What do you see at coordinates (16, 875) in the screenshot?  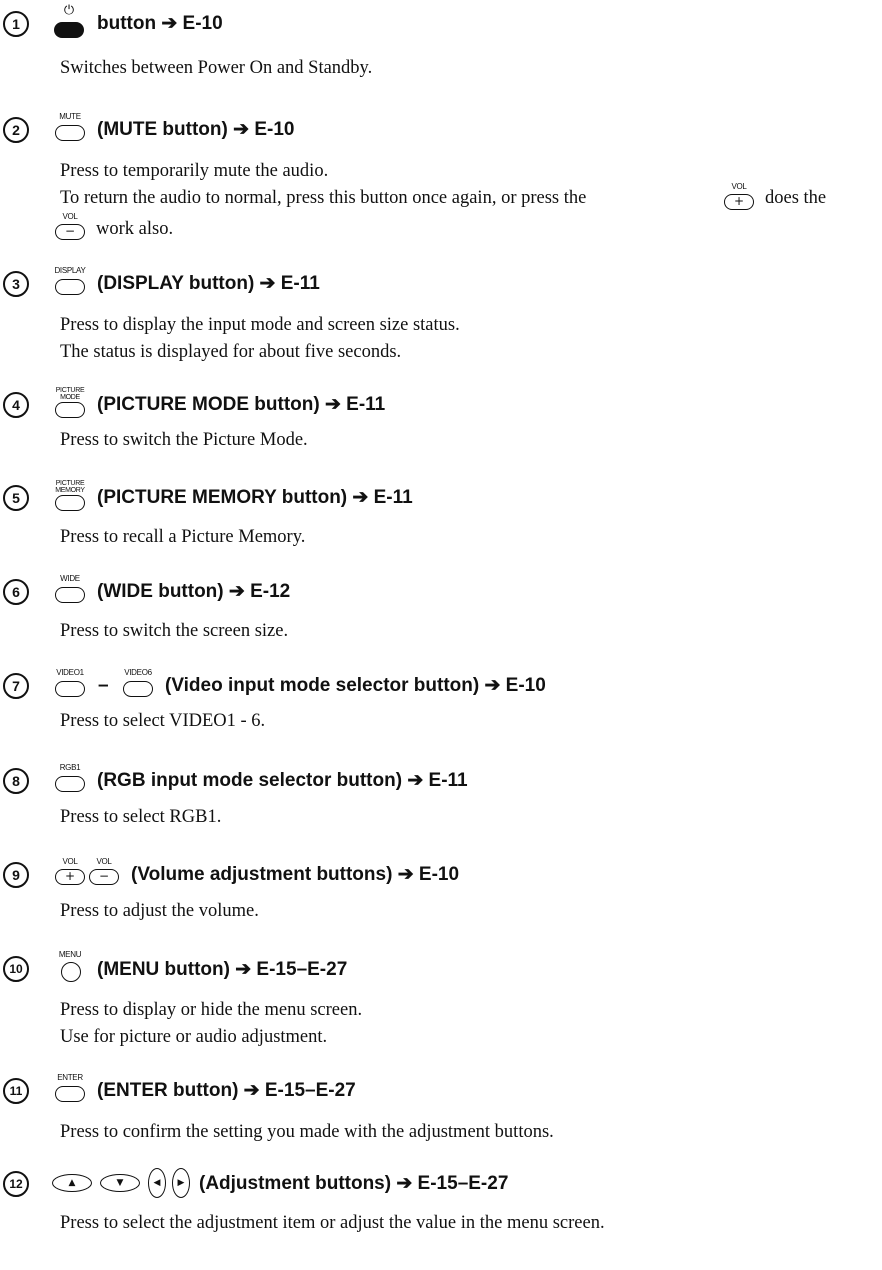 I see `entry-number: 9` at bounding box center [16, 875].